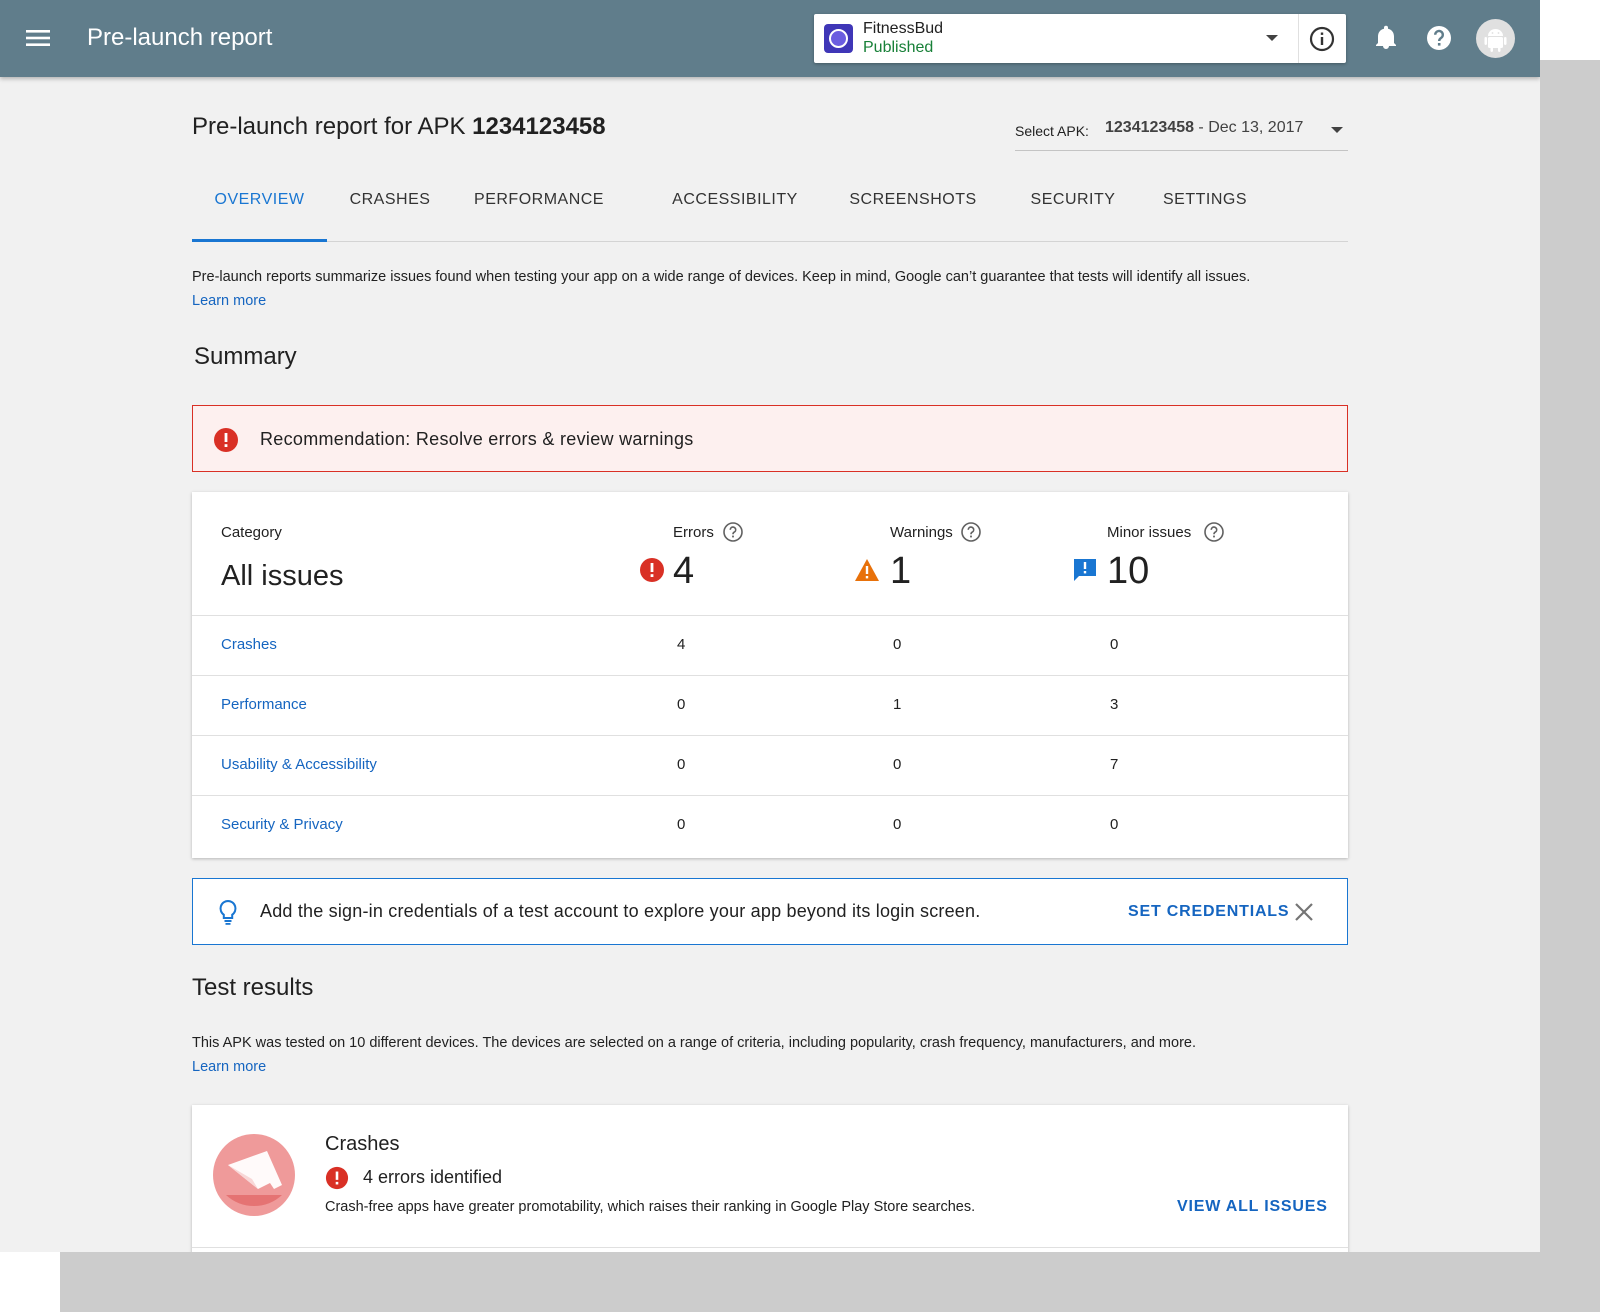  Describe the element at coordinates (264, 704) in the screenshot. I see `category-link-performance: Performance` at that location.